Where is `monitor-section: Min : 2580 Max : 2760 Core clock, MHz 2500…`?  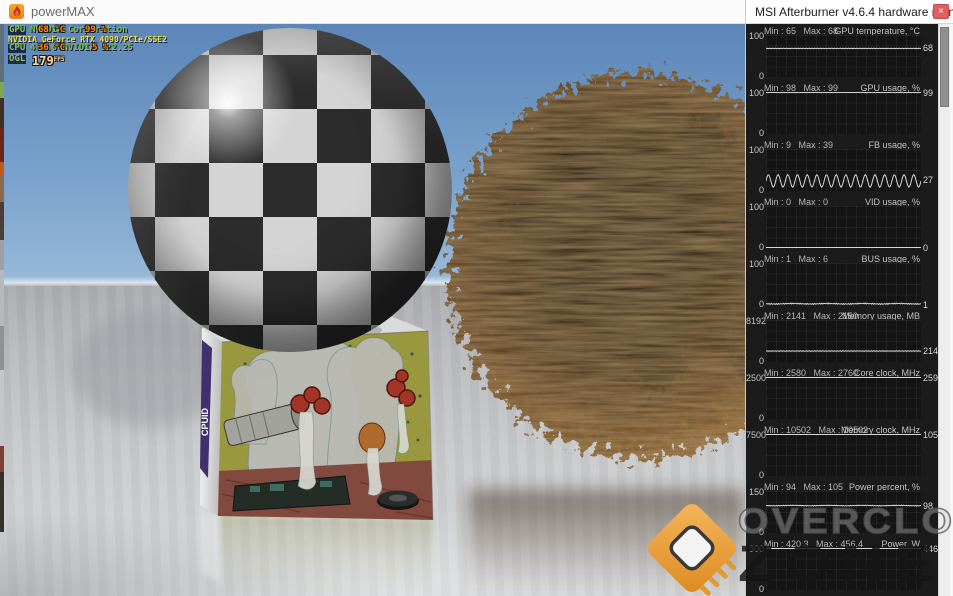 monitor-section: Min : 2580 Max : 2760 Core clock, MHz 2500… is located at coordinates (844, 394).